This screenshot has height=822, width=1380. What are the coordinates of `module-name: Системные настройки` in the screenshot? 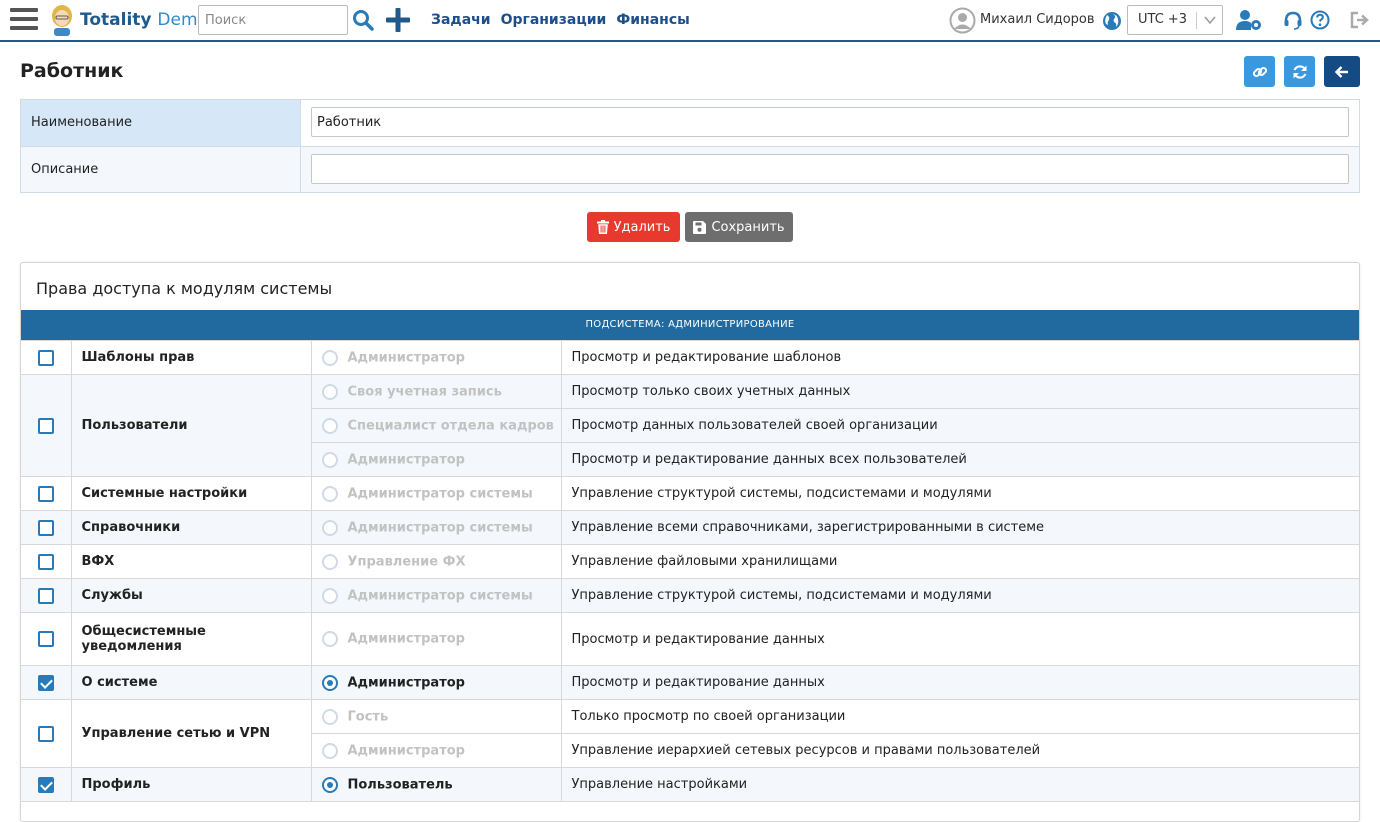 It's located at (191, 493).